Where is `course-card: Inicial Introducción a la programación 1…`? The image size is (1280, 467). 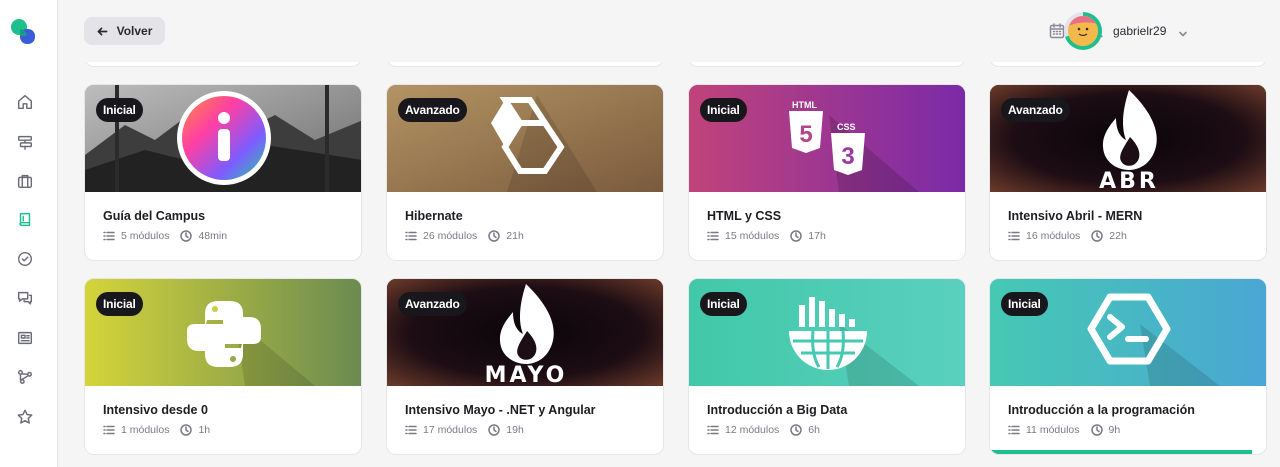 course-card: Inicial Introducción a la programación 1… is located at coordinates (1128, 366).